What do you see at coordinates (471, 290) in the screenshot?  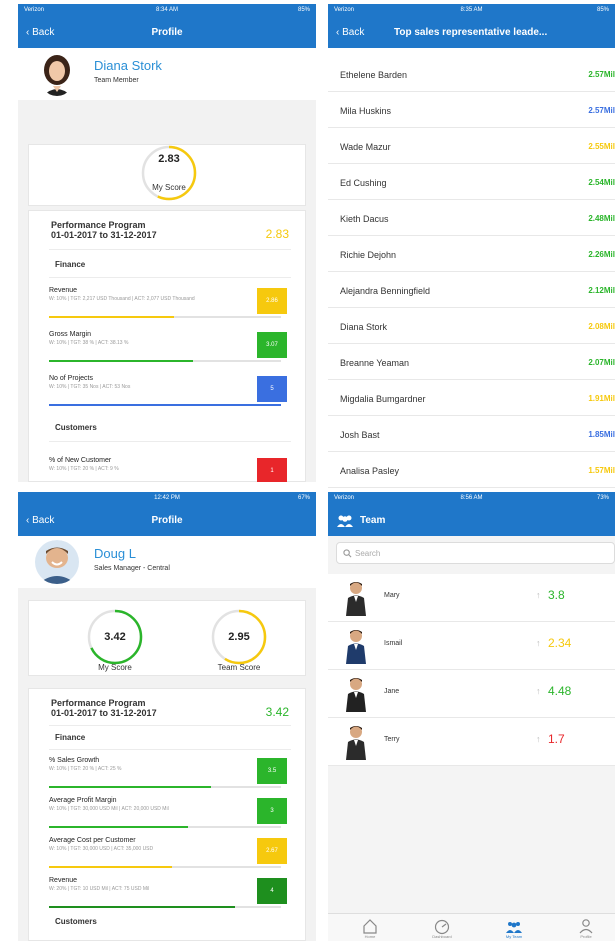 I see `leaderboard-row: Alejandra Benningfield 2.12Mil` at bounding box center [471, 290].